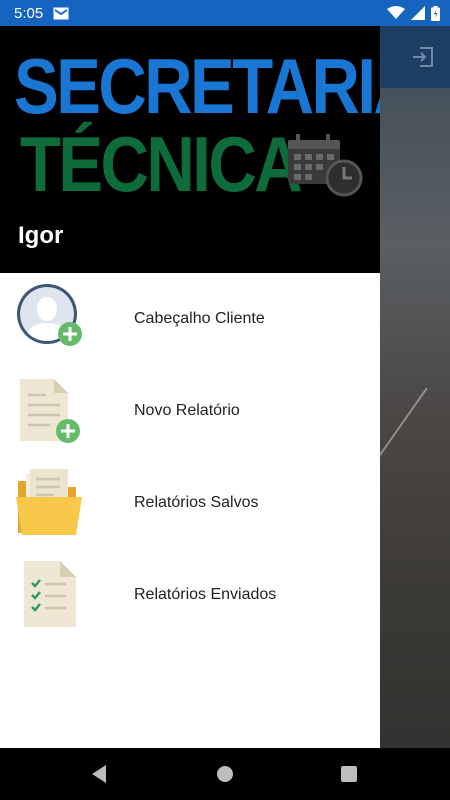 This screenshot has height=800, width=450. What do you see at coordinates (225, 774) in the screenshot?
I see `home-icon` at bounding box center [225, 774].